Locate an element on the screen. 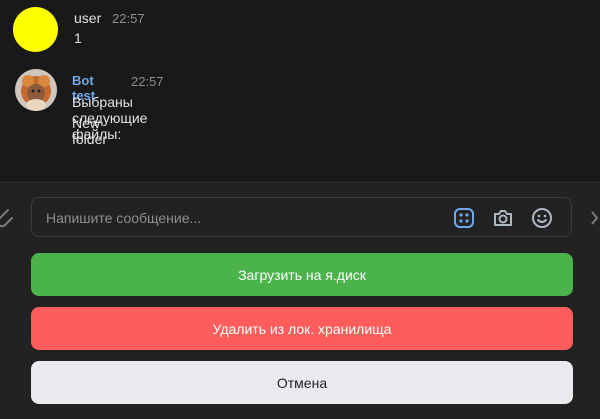 The image size is (600, 419). user-avatar is located at coordinates (35, 29).